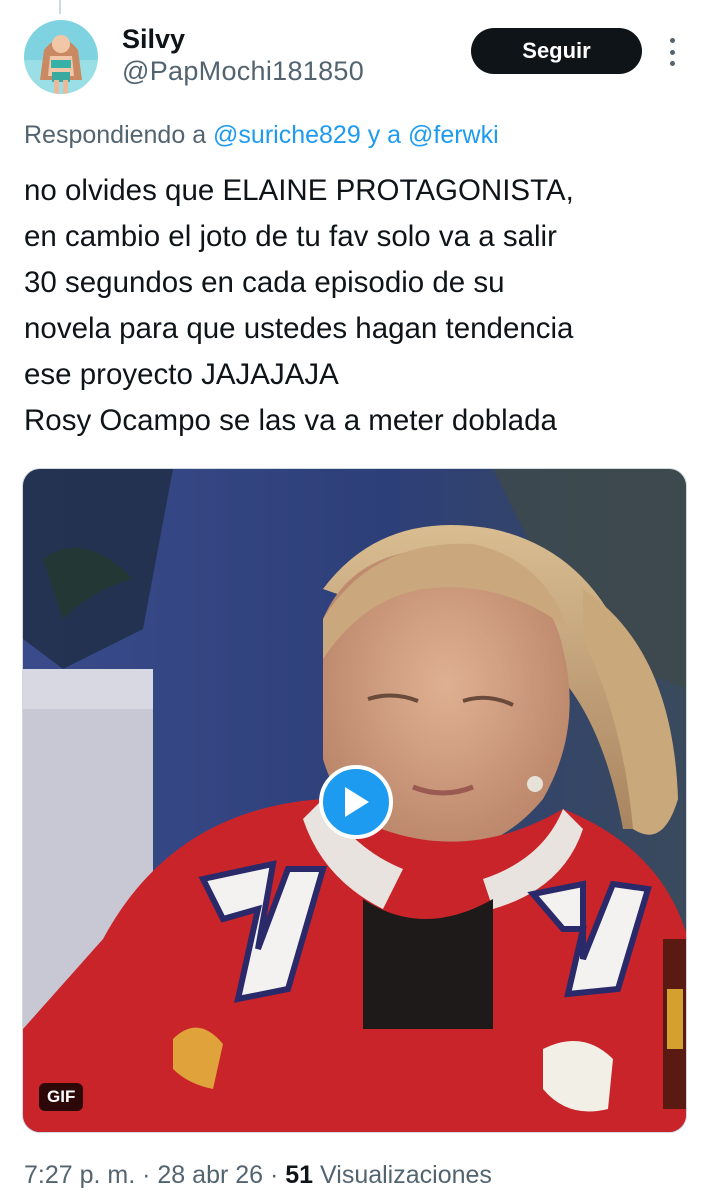  Describe the element at coordinates (61, 57) in the screenshot. I see `avatar` at that location.